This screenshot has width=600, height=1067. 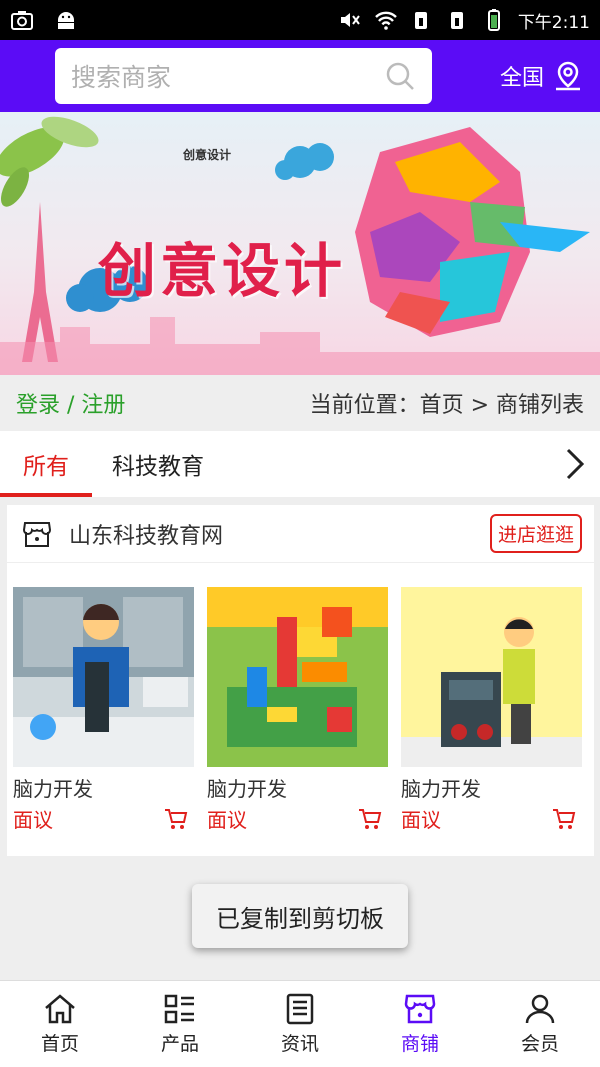 What do you see at coordinates (300, 20) in the screenshot?
I see `status-bar: 下午2:11` at bounding box center [300, 20].